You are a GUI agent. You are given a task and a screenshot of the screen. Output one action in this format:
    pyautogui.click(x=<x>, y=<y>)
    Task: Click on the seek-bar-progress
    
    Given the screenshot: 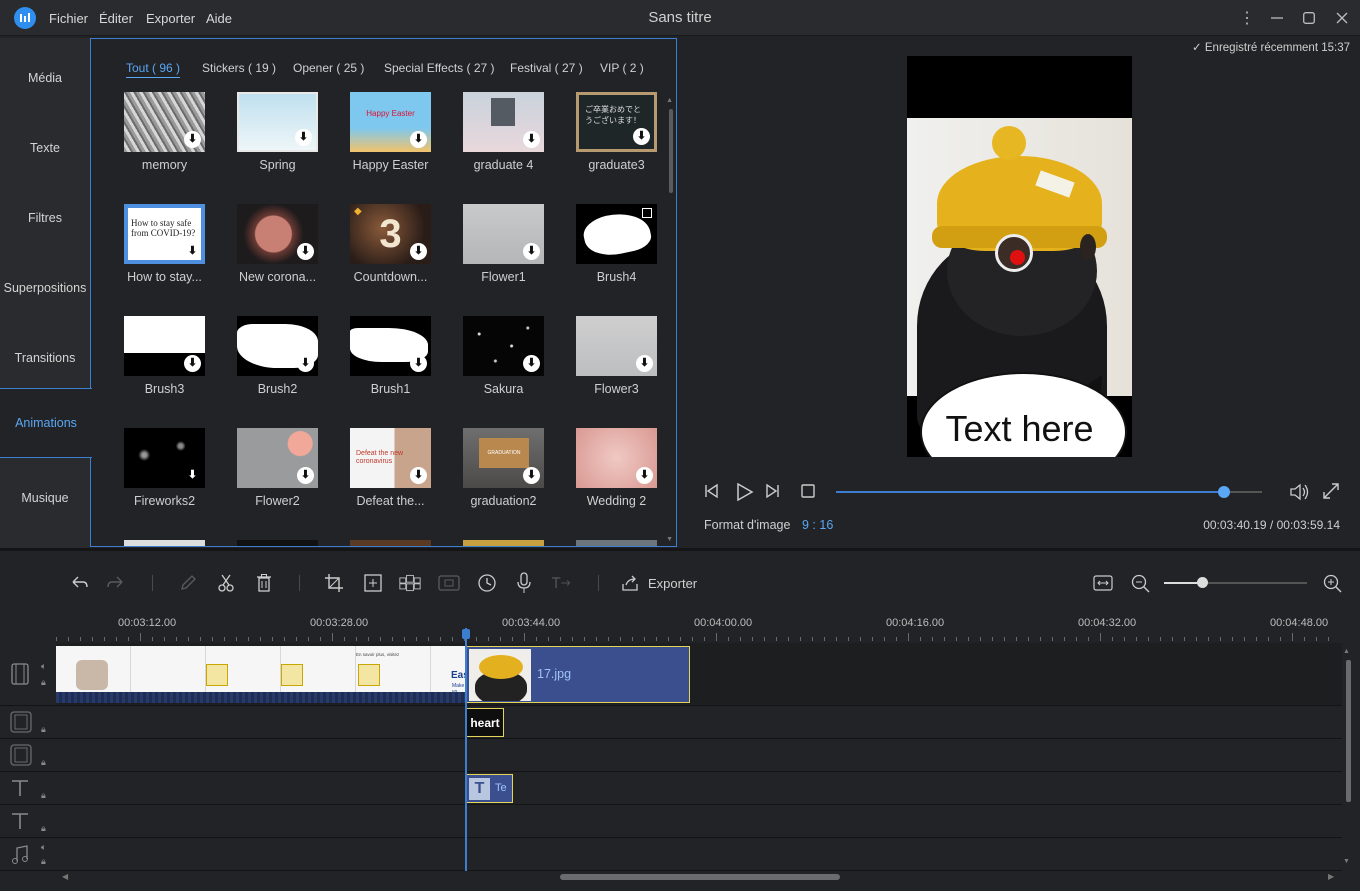 What is the action you would take?
    pyautogui.click(x=1030, y=492)
    